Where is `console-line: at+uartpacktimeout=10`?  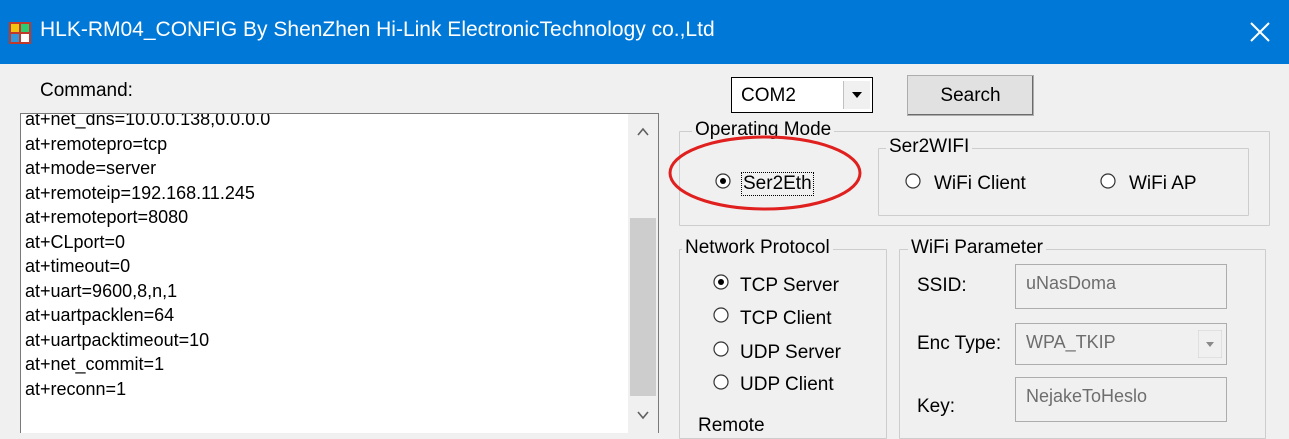
console-line: at+uartpacktimeout=10 is located at coordinates (117, 339).